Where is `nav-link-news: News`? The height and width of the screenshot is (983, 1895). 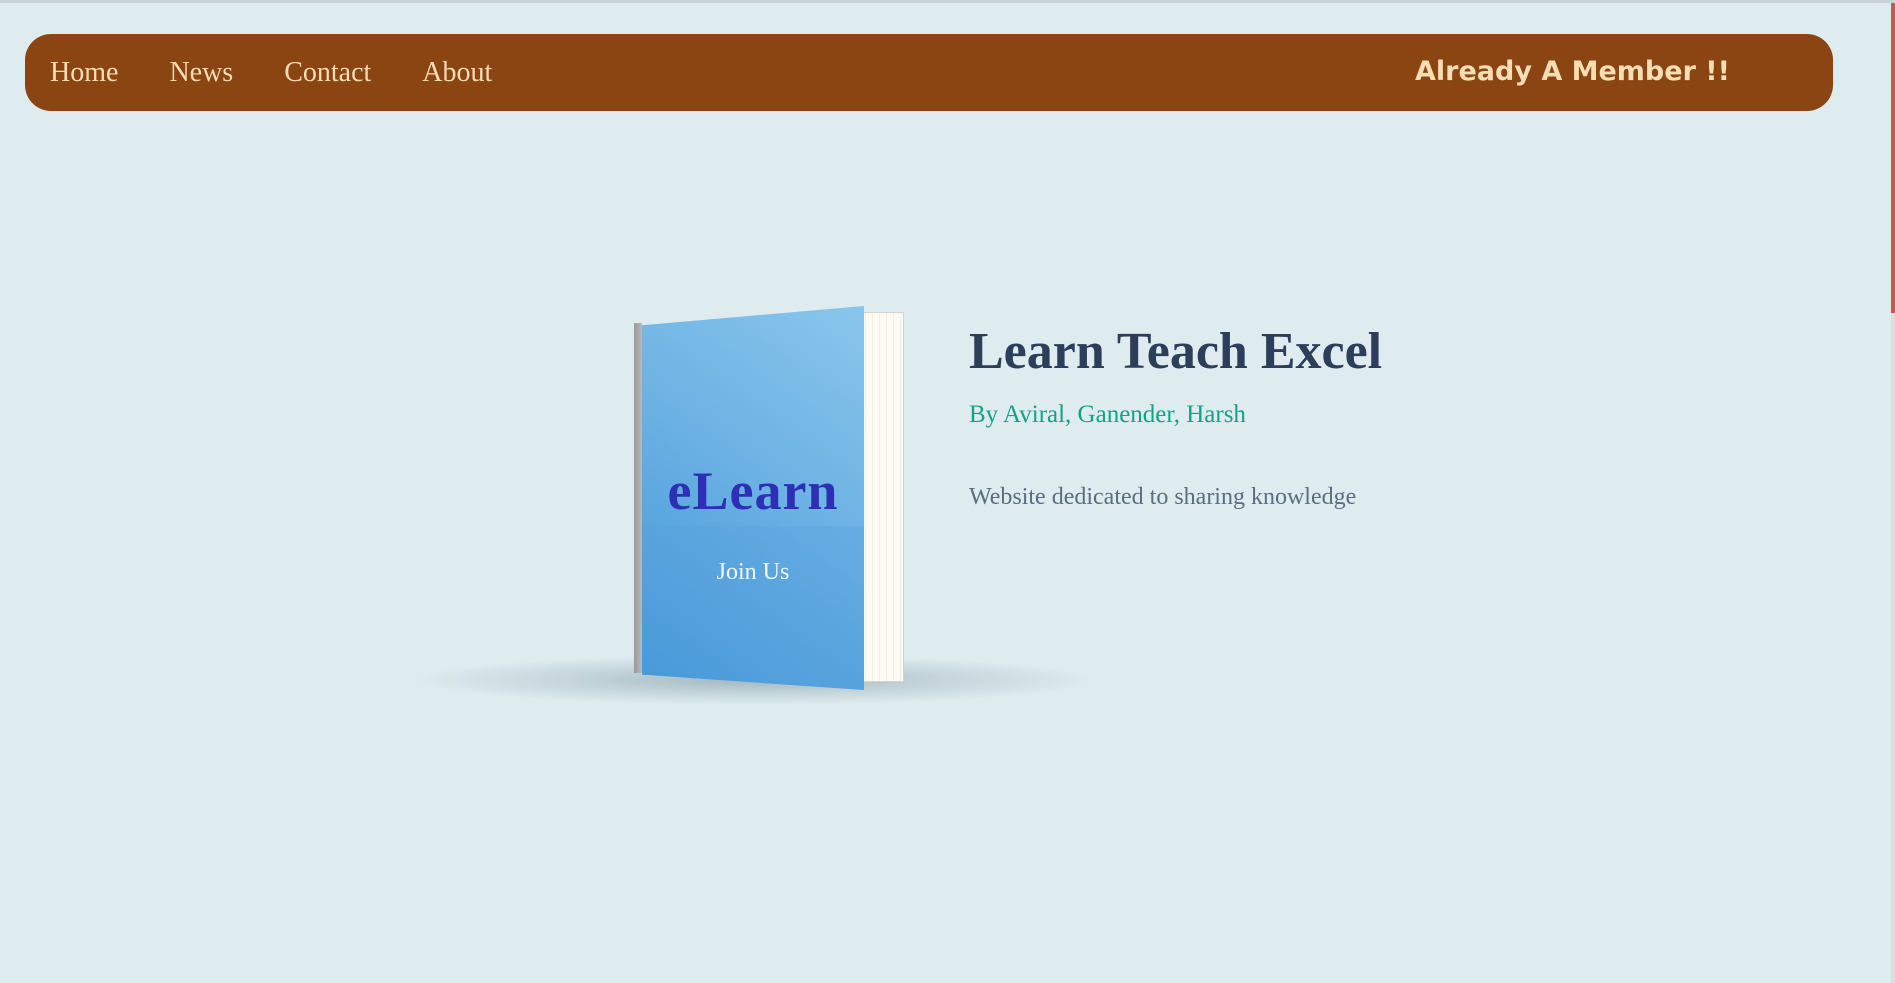
nav-link-news: News is located at coordinates (201, 72).